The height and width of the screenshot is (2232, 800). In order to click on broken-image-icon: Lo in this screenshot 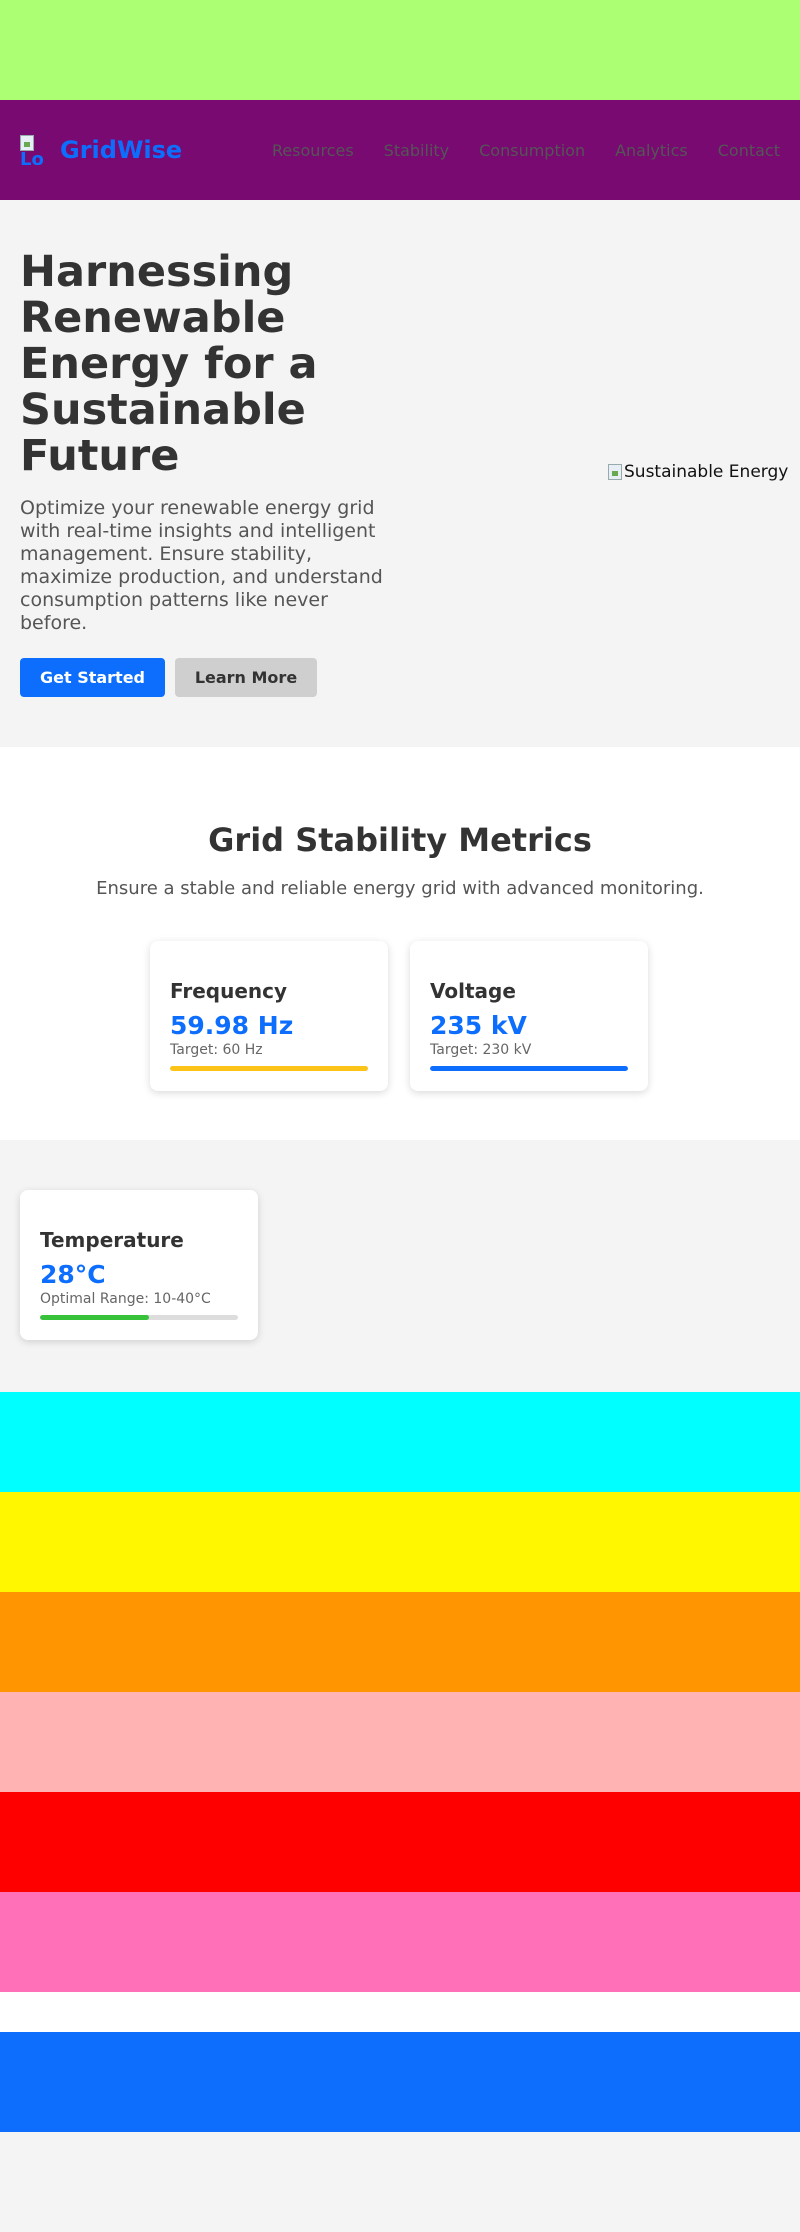, I will do `click(35, 150)`.